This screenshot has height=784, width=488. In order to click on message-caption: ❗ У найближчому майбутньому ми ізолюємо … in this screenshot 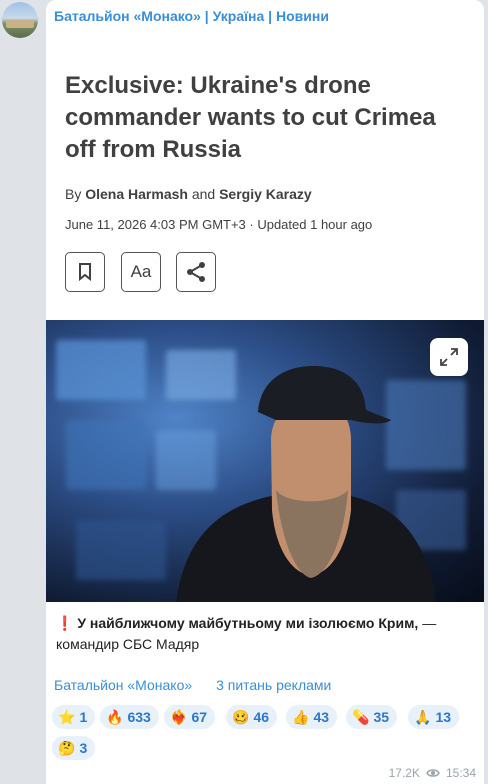, I will do `click(261, 634)`.